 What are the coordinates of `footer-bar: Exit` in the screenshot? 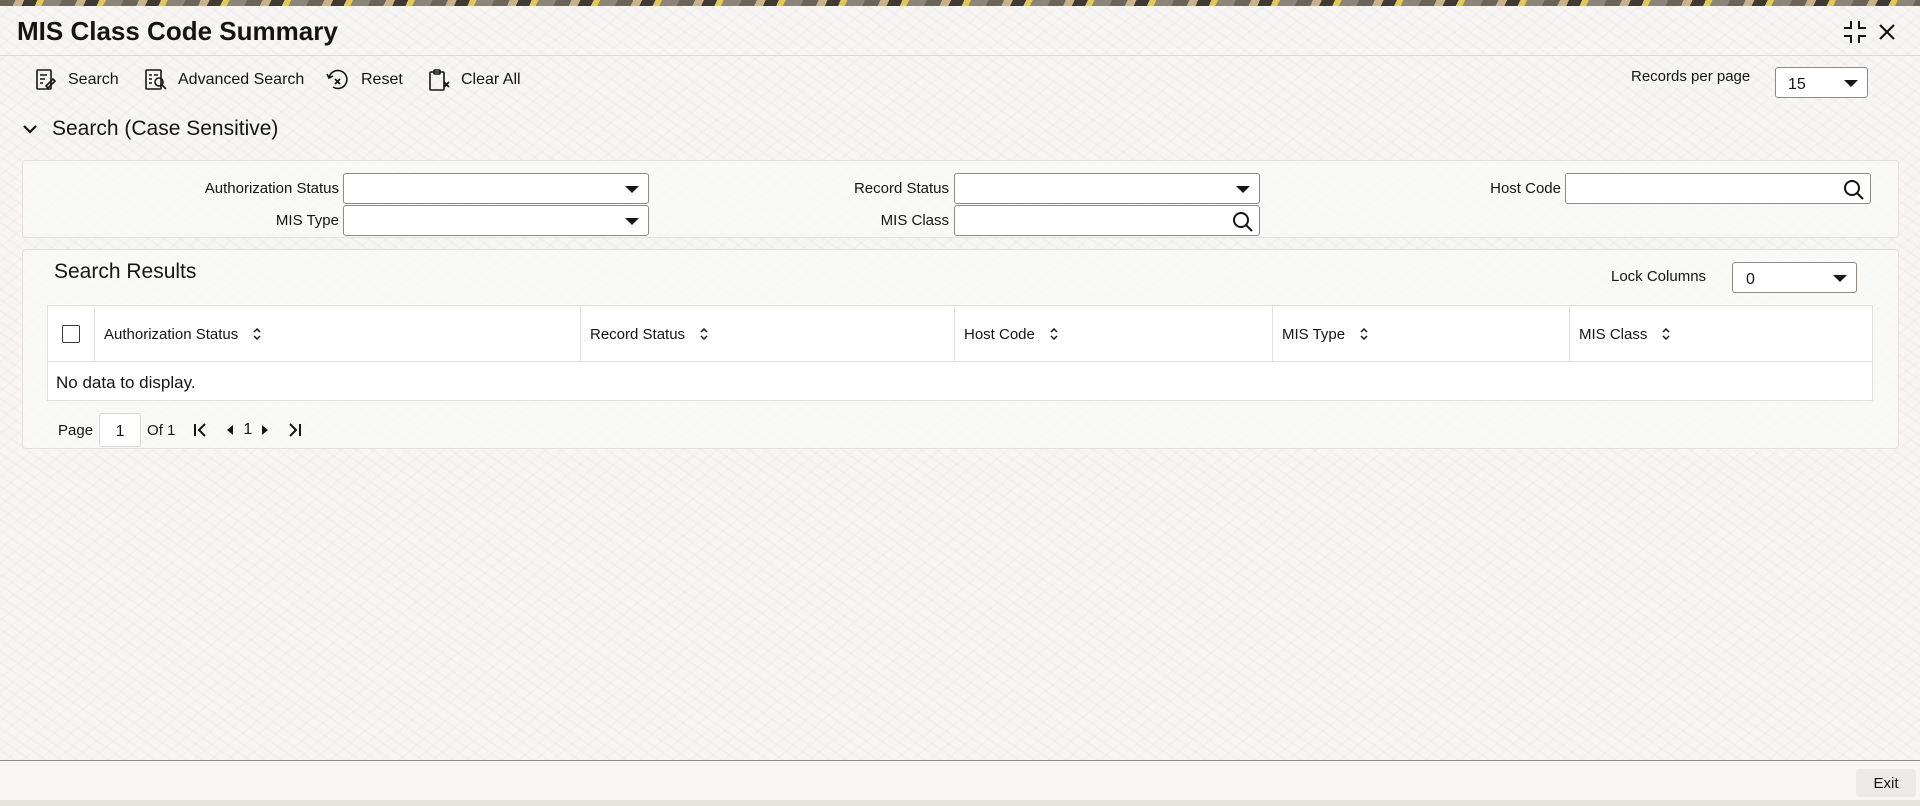 It's located at (960, 780).